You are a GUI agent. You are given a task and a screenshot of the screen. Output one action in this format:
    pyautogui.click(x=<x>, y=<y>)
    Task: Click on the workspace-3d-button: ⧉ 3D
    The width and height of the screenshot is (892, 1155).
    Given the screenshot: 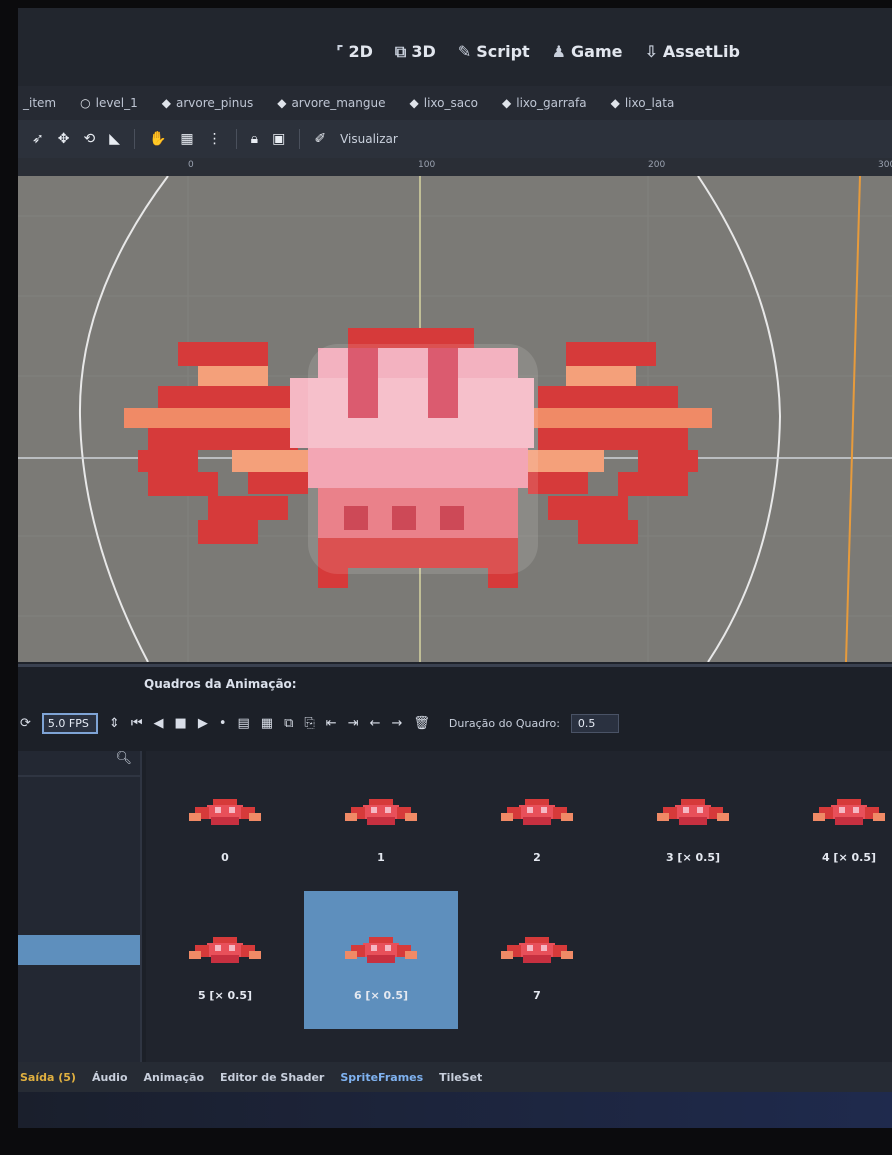 What is the action you would take?
    pyautogui.click(x=415, y=52)
    